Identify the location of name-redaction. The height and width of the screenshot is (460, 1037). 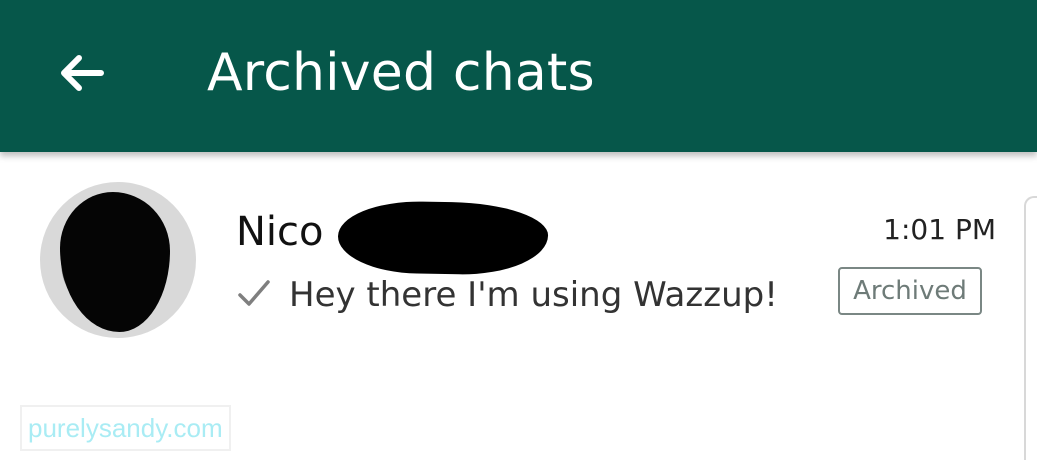
(443, 238).